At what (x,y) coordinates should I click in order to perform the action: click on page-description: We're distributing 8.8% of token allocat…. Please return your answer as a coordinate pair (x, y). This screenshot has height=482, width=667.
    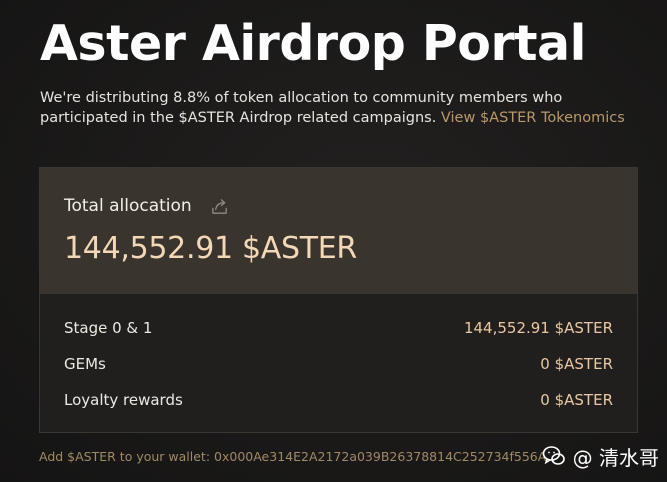
    Looking at the image, I should click on (340, 108).